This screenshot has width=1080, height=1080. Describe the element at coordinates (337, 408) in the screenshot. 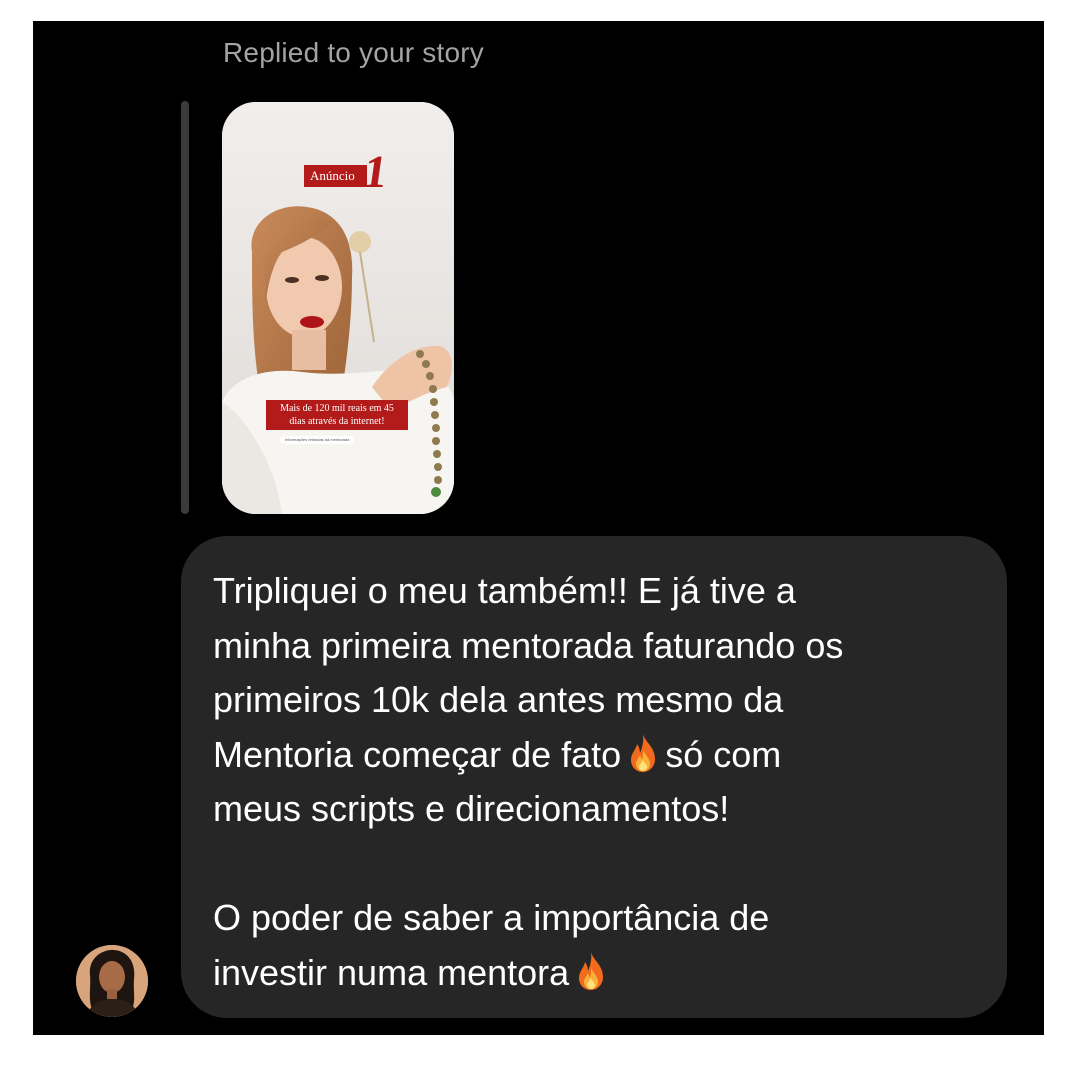

I see `story-overlay-line-1: Mais de 120 mil reais em 45` at that location.